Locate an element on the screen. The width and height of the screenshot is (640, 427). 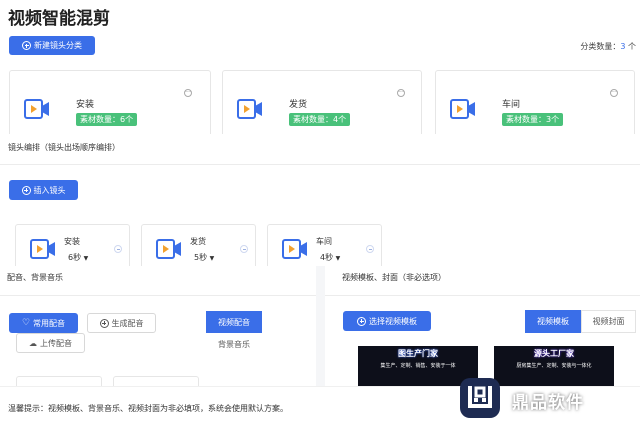
upload-voice-button: ☁ 上传配音 is located at coordinates (50, 343).